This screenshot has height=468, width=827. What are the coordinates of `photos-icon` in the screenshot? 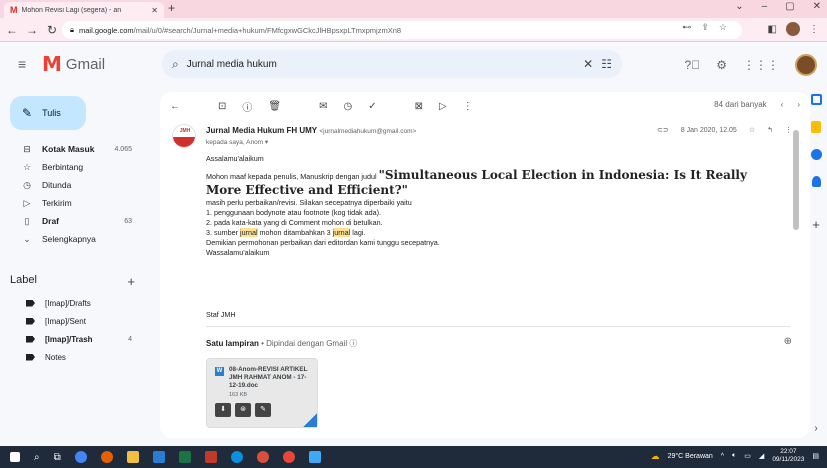 It's located at (314, 457).